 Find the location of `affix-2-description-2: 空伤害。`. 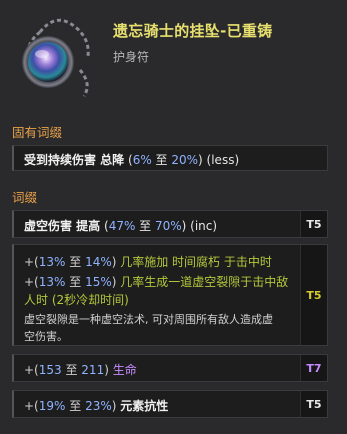

affix-2-description-2: 空伤害。 is located at coordinates (46, 336).